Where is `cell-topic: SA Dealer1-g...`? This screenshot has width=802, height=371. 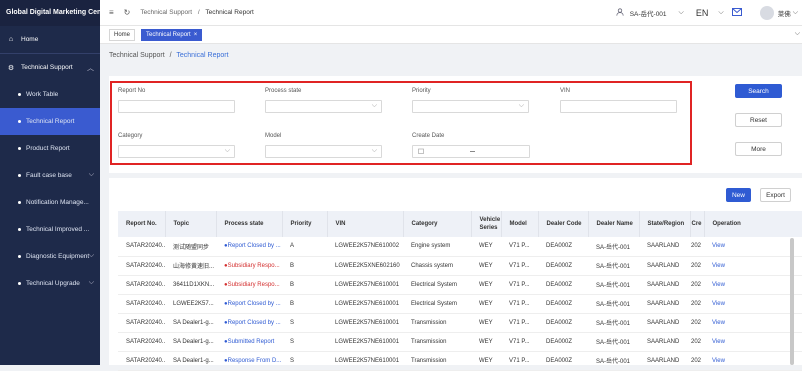 cell-topic: SA Dealer1-g... is located at coordinates (190, 323).